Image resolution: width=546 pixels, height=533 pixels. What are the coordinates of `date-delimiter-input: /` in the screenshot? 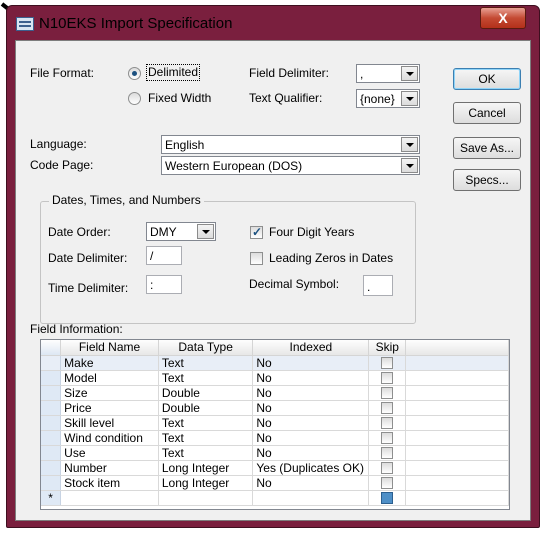 It's located at (164, 255).